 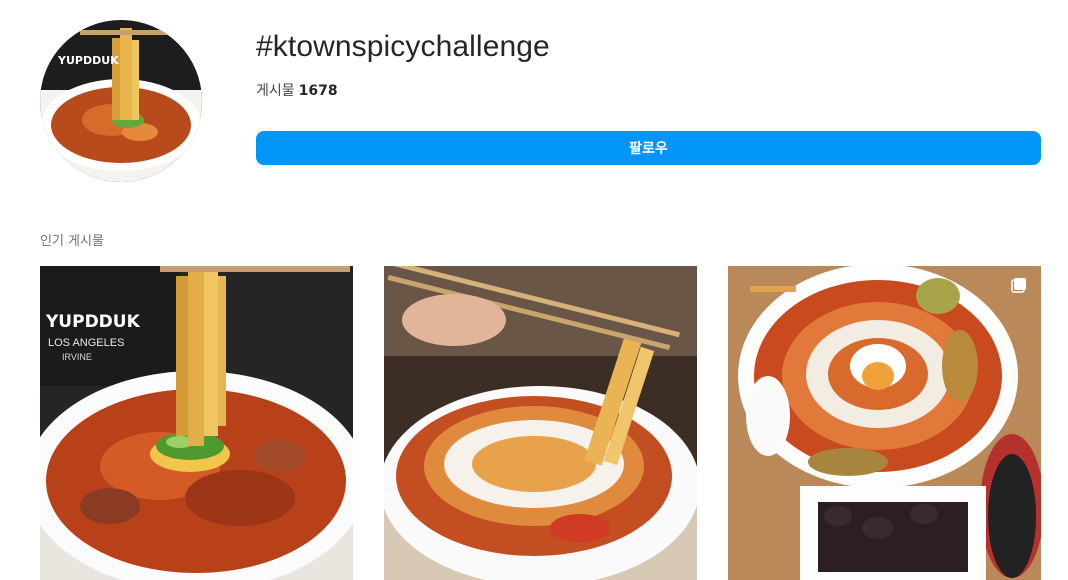 I want to click on brand-line-2: LOS ANGELES, so click(x=86, y=343).